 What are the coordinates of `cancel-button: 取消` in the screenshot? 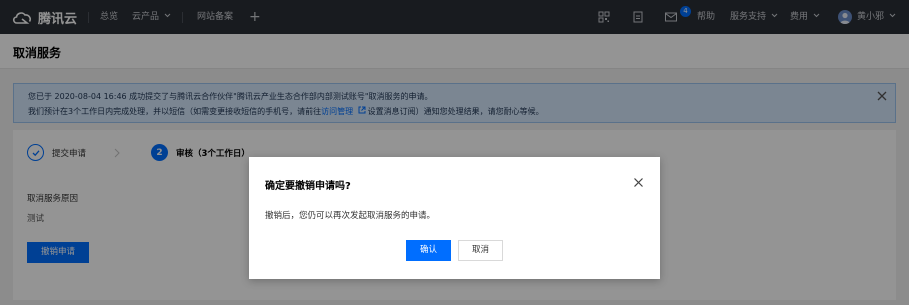 It's located at (480, 250).